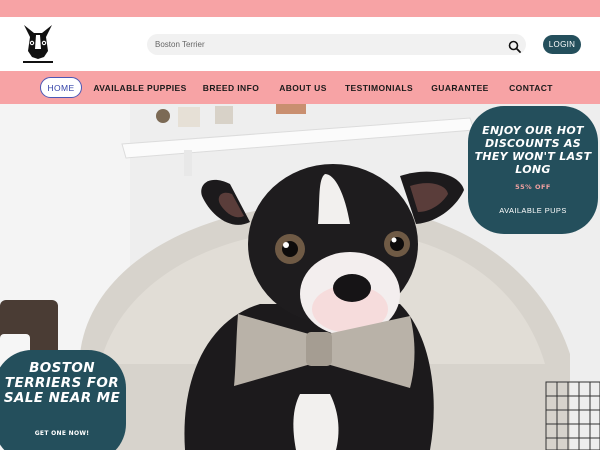  Describe the element at coordinates (139, 87) in the screenshot. I see `nav-available-puppies: AVAILABLE PUPPIES` at that location.